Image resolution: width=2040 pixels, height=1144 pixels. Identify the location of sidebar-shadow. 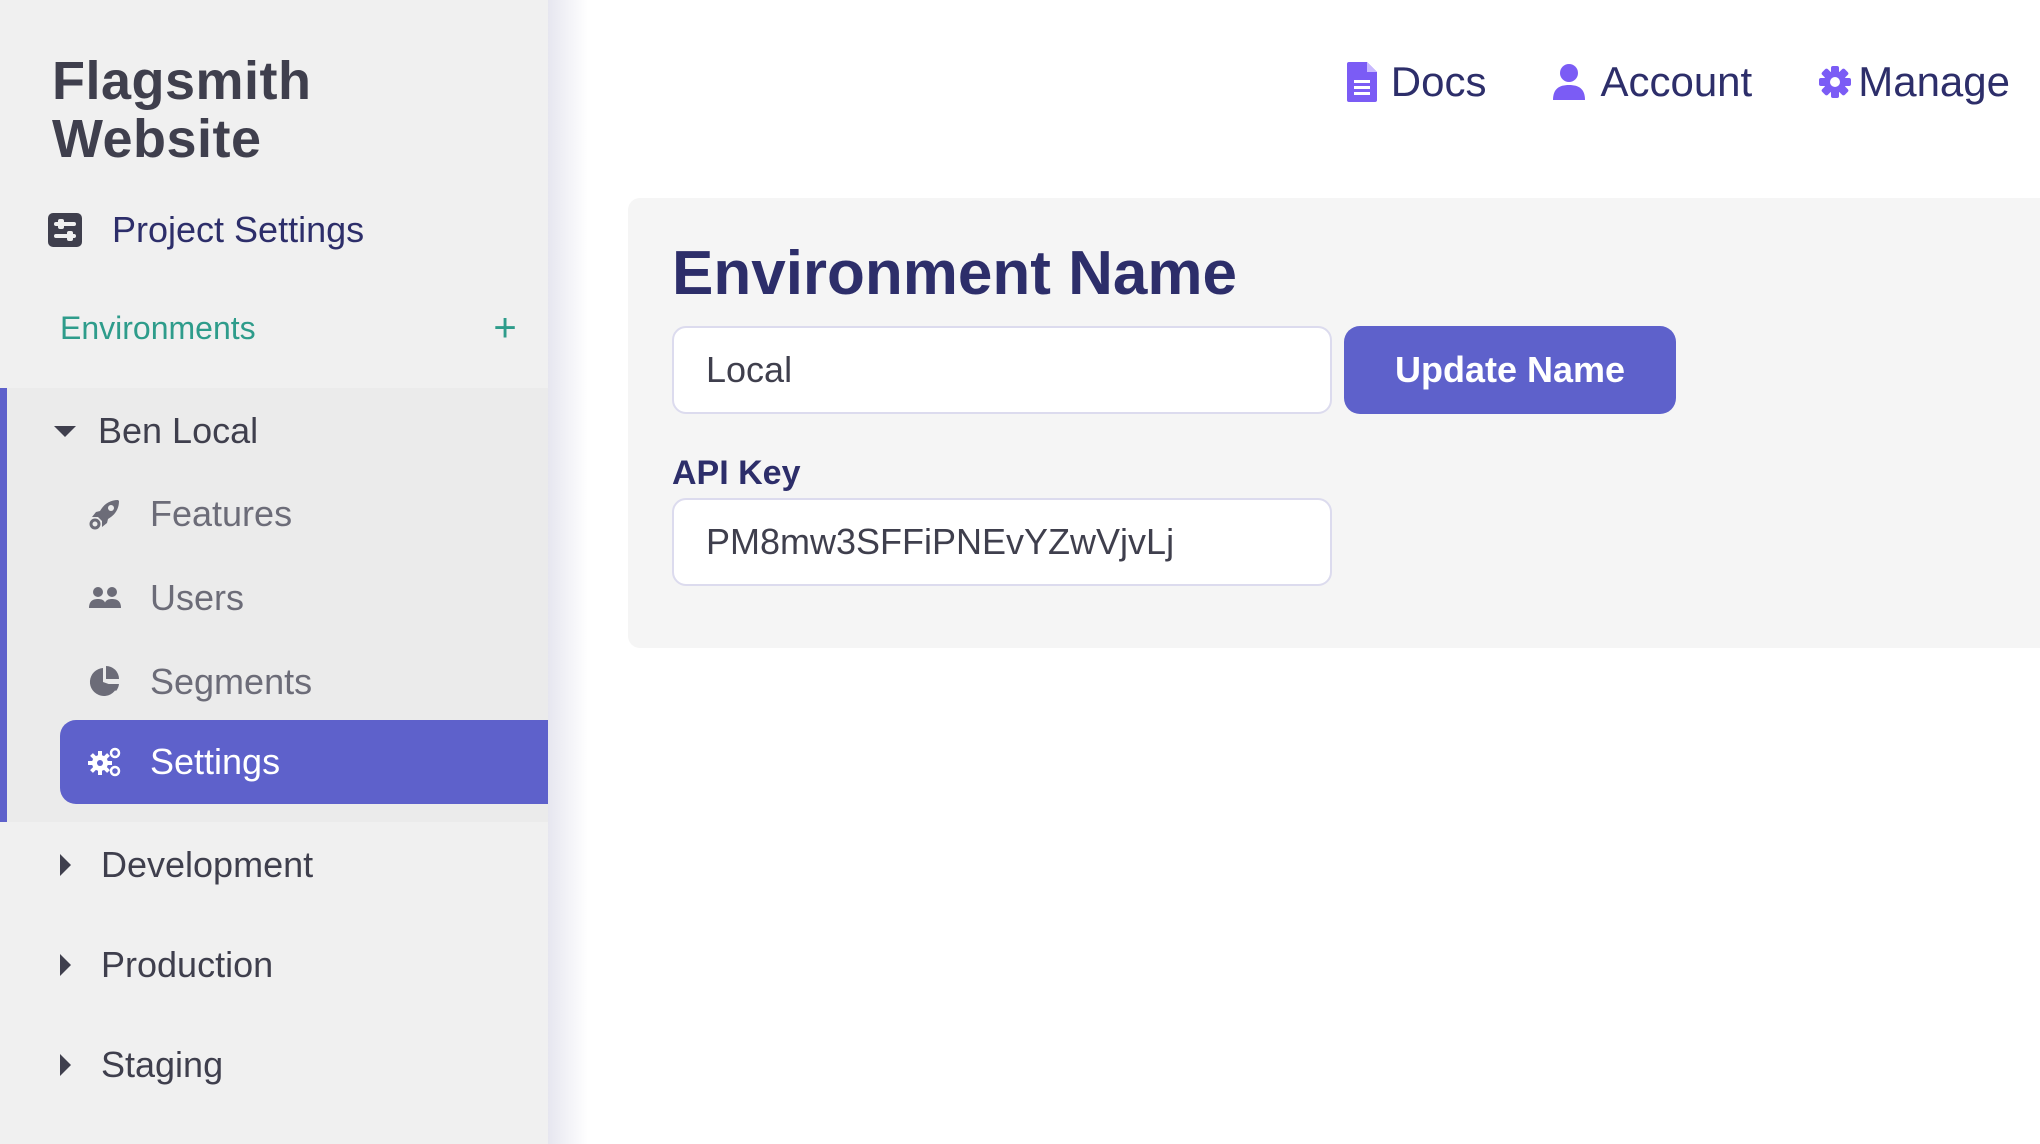
(568, 572).